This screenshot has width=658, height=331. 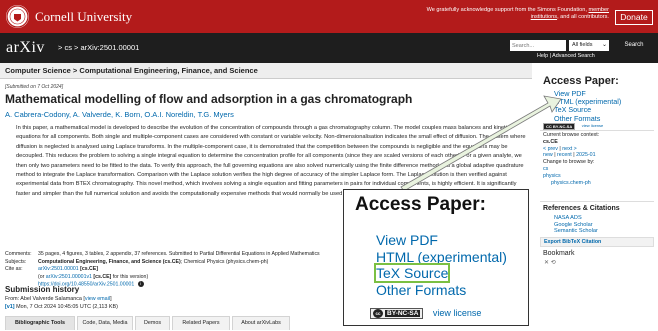 What do you see at coordinates (42, 289) in the screenshot?
I see `submission-history-title: Submission history` at bounding box center [42, 289].